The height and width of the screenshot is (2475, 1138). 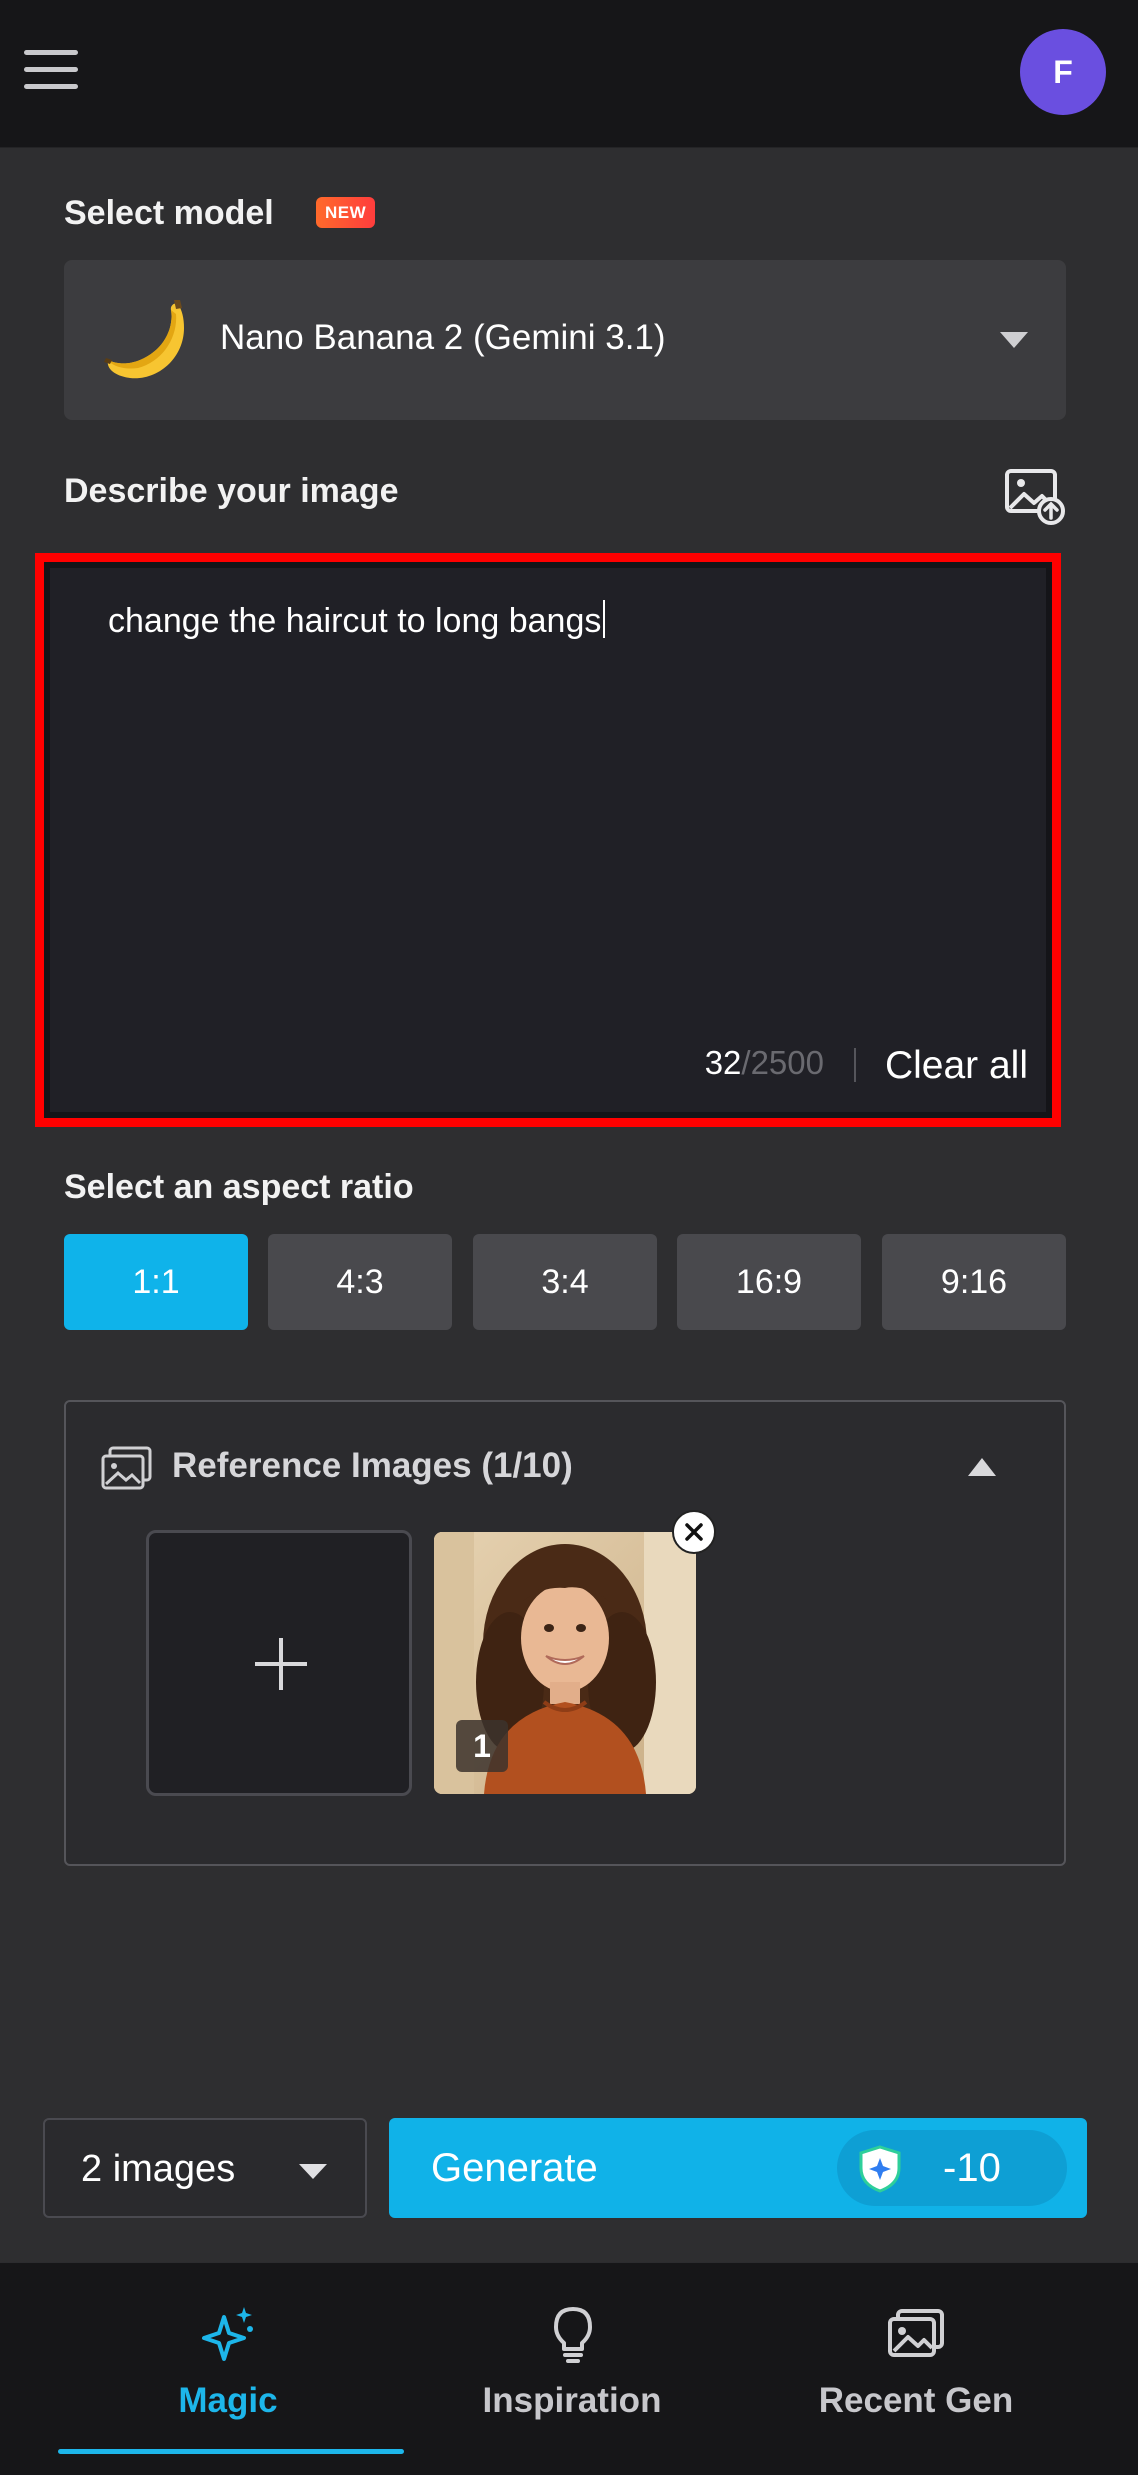 I want to click on aspect-ratio-3-4: 3:4, so click(x=565, y=1282).